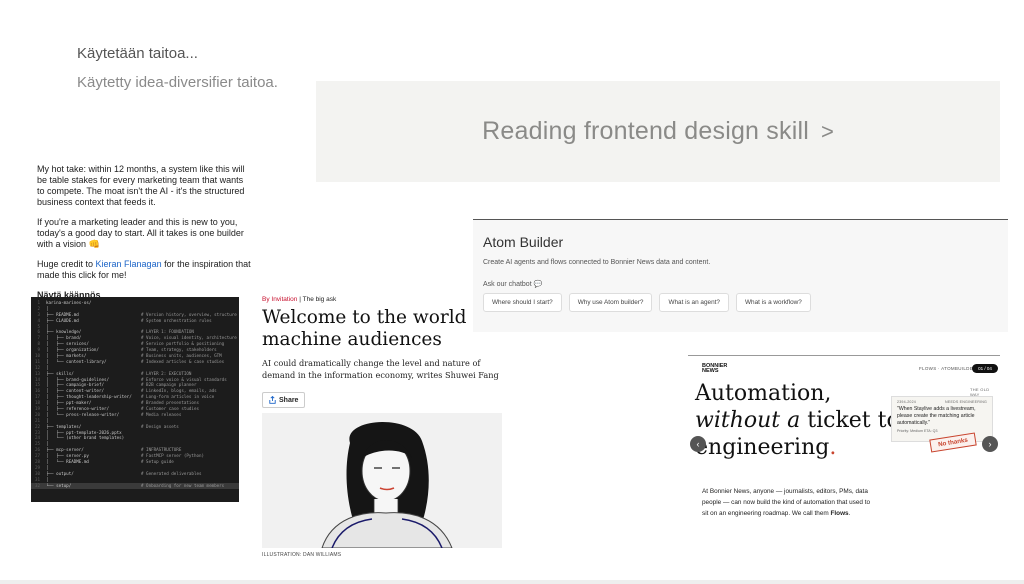 This screenshot has width=1024, height=584. What do you see at coordinates (715, 368) in the screenshot?
I see `bonnier-logo: BONNIER NEWS` at bounding box center [715, 368].